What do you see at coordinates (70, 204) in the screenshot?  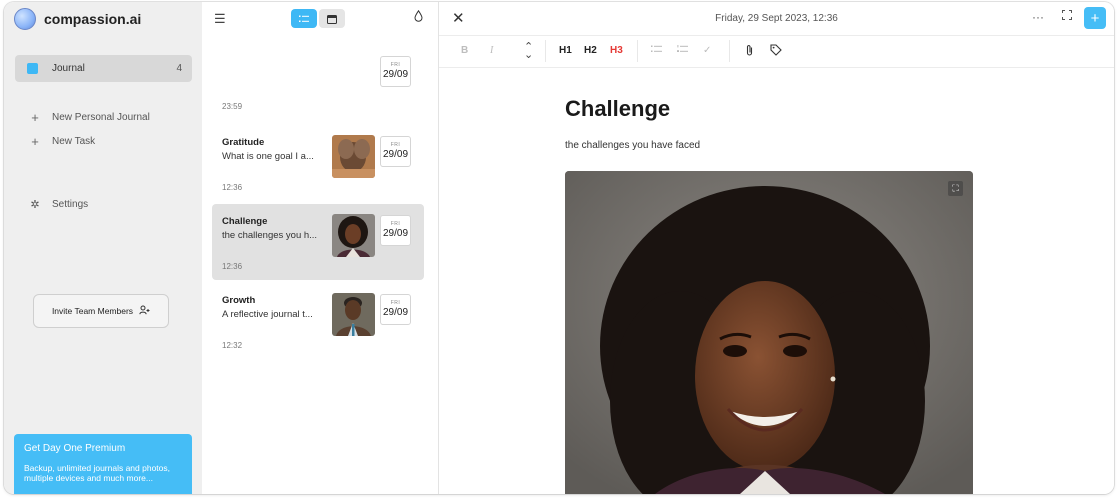 I see `settings-label: Settings` at bounding box center [70, 204].